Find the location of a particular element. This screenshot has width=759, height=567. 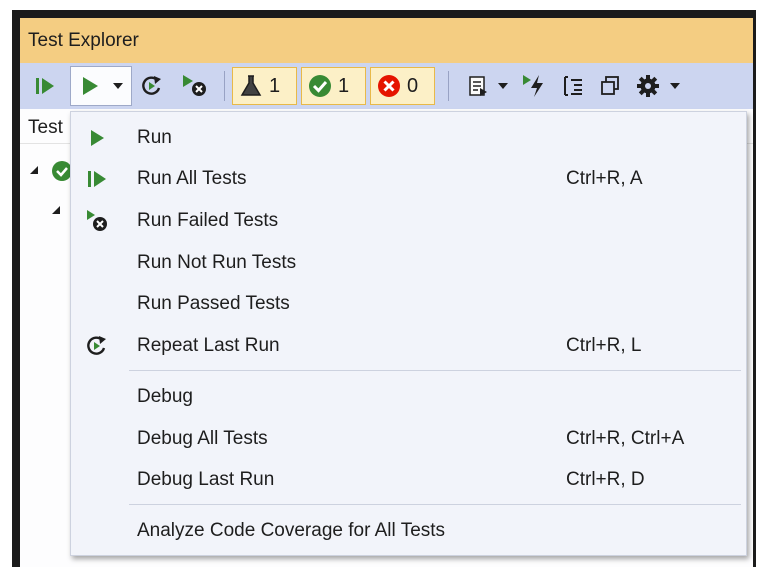

column-header-test: Test is located at coordinates (45, 128).